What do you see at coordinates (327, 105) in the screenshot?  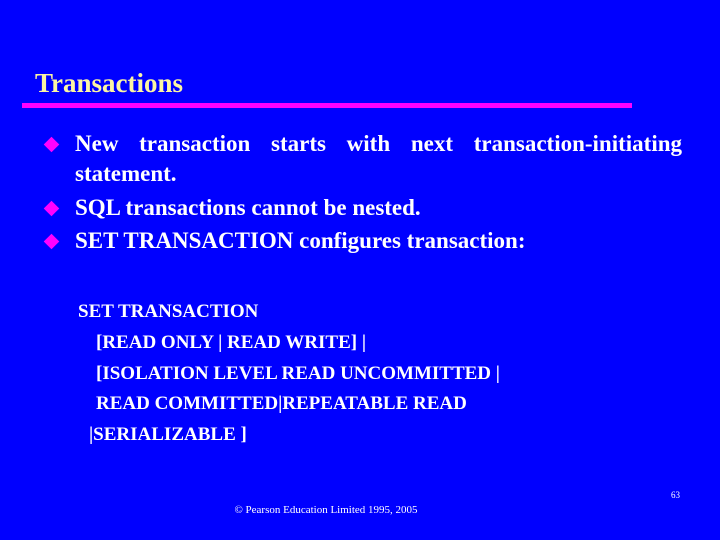 I see `title-underline-rule` at bounding box center [327, 105].